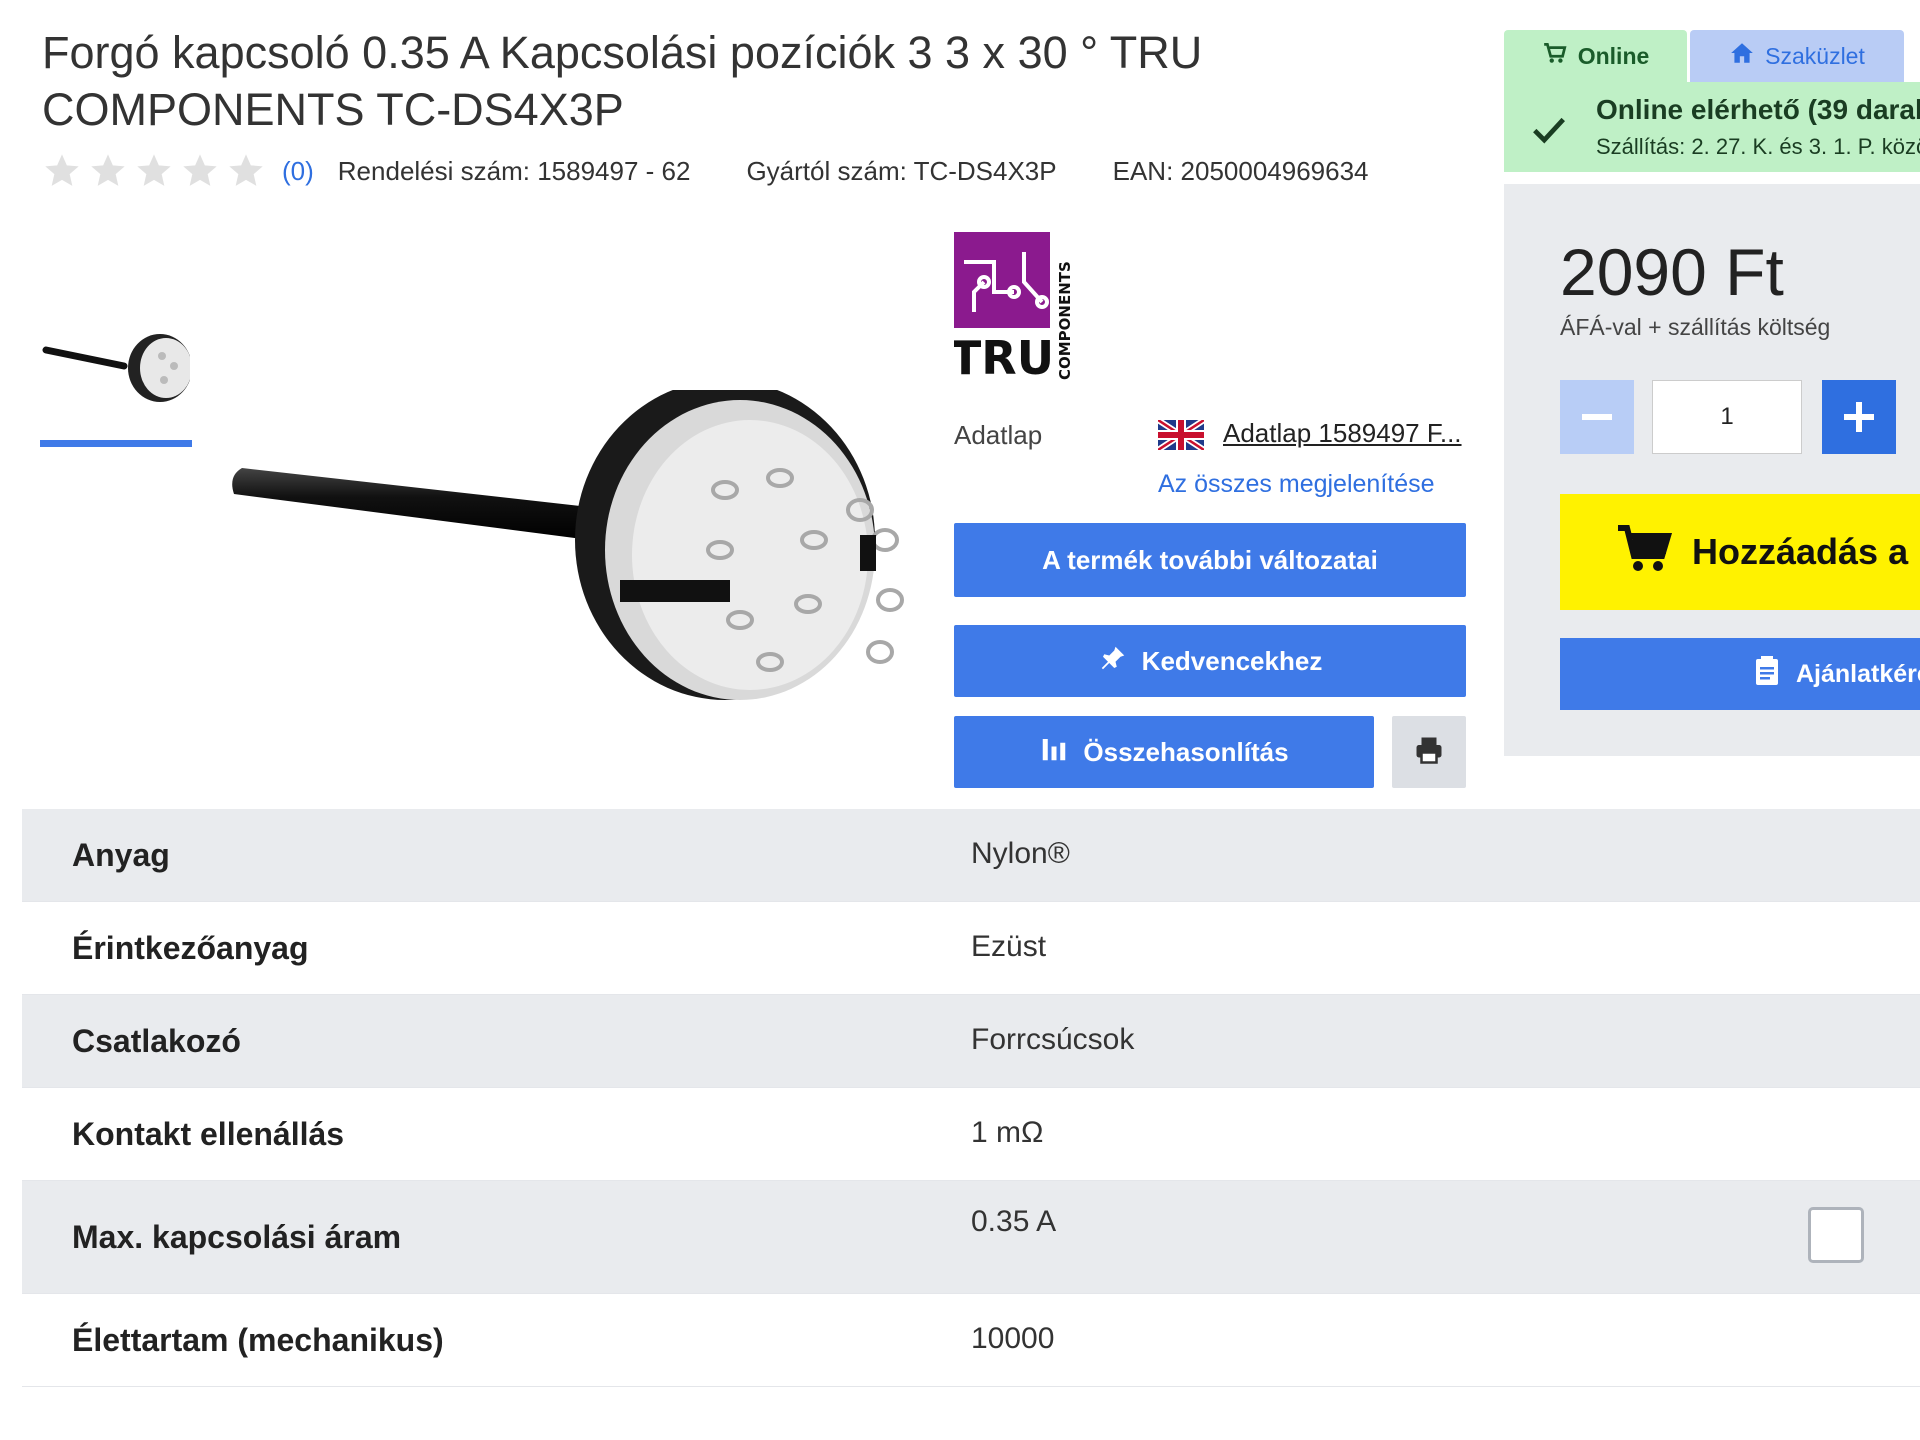 The height and width of the screenshot is (1440, 1920). I want to click on spec-value: 0.35 A, so click(1014, 1221).